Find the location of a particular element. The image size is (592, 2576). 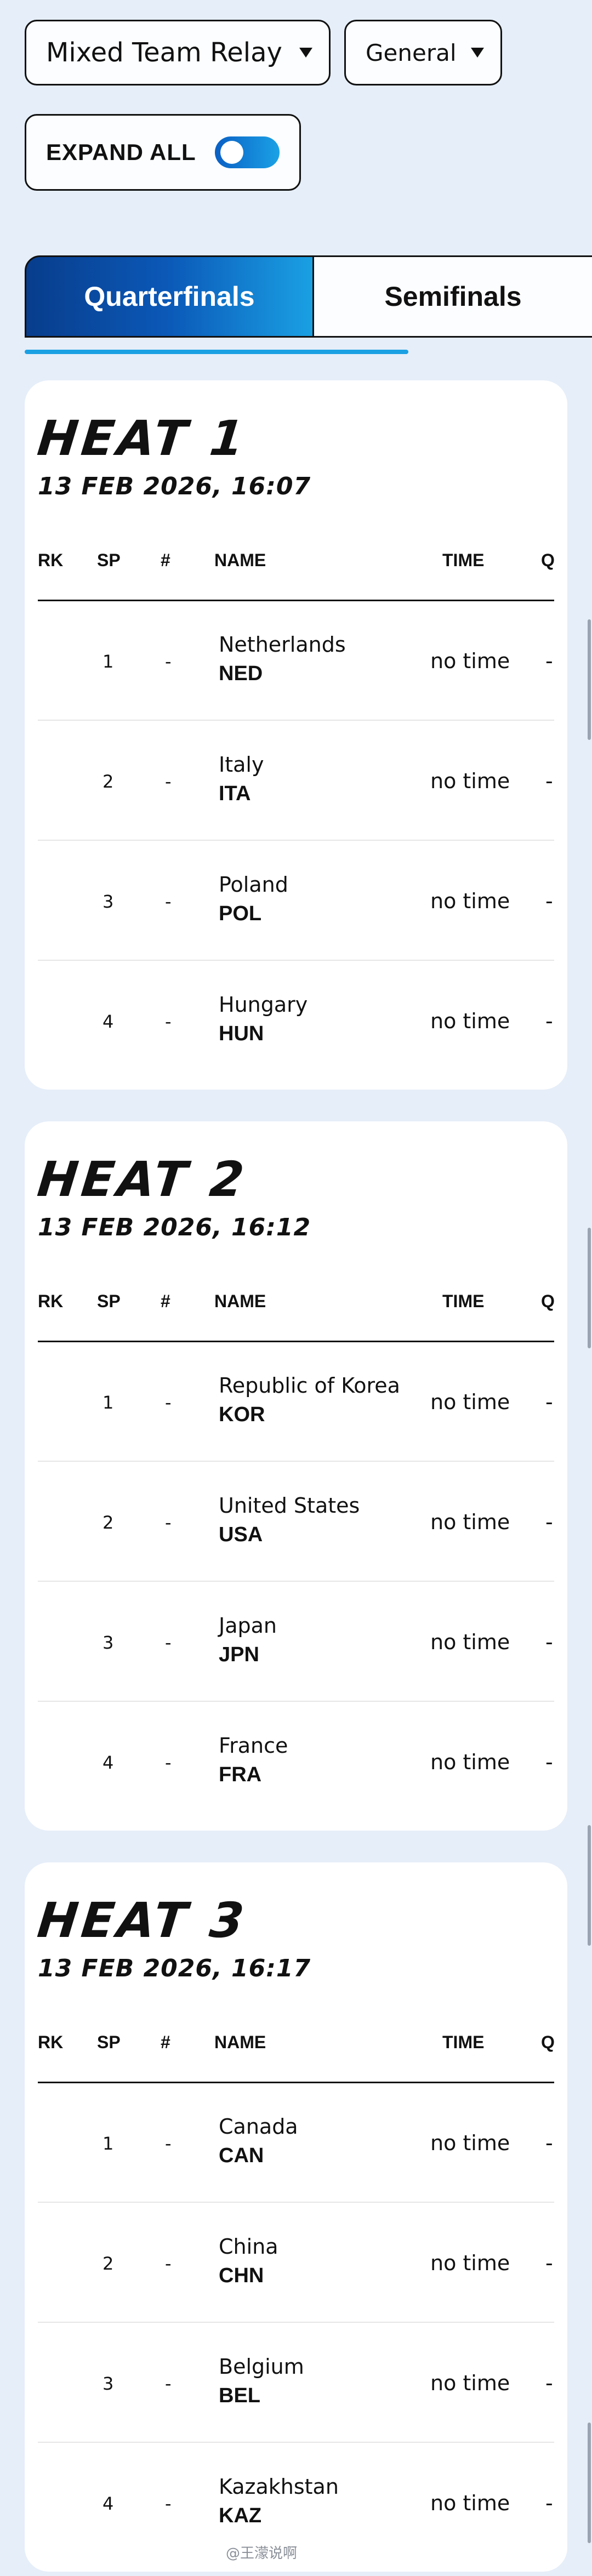

table-row: 2 - Italy ITA no time - is located at coordinates (296, 781).